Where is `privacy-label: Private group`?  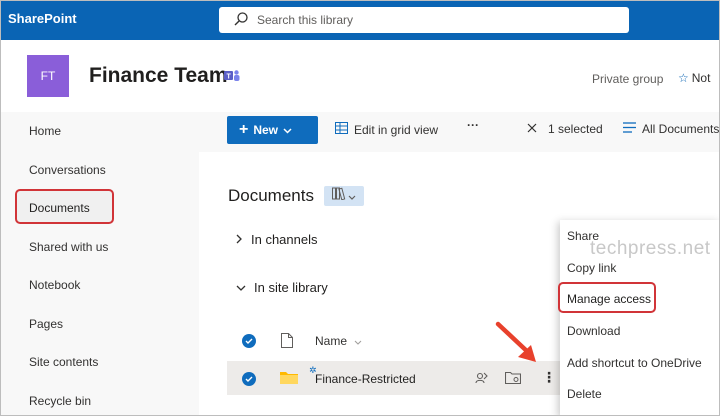 privacy-label: Private group is located at coordinates (628, 79).